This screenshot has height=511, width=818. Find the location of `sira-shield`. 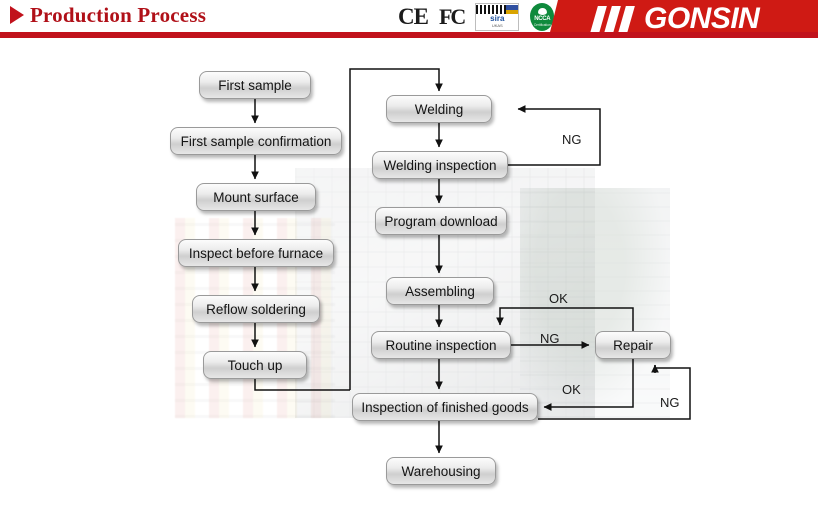

sira-shield is located at coordinates (512, 9).